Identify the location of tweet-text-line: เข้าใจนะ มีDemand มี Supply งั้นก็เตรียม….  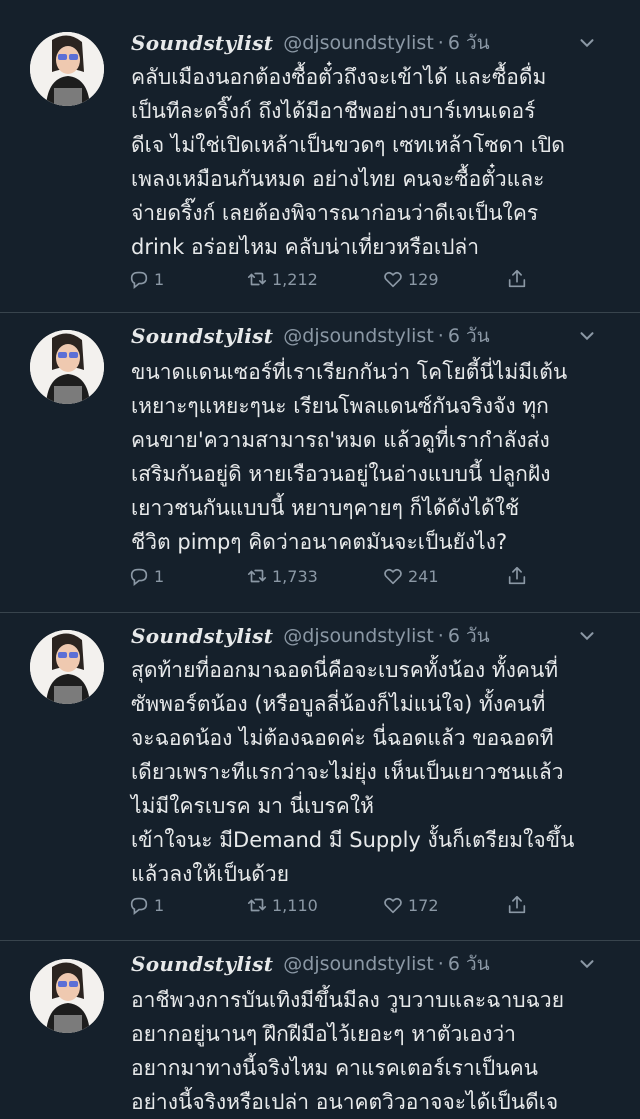
(353, 840).